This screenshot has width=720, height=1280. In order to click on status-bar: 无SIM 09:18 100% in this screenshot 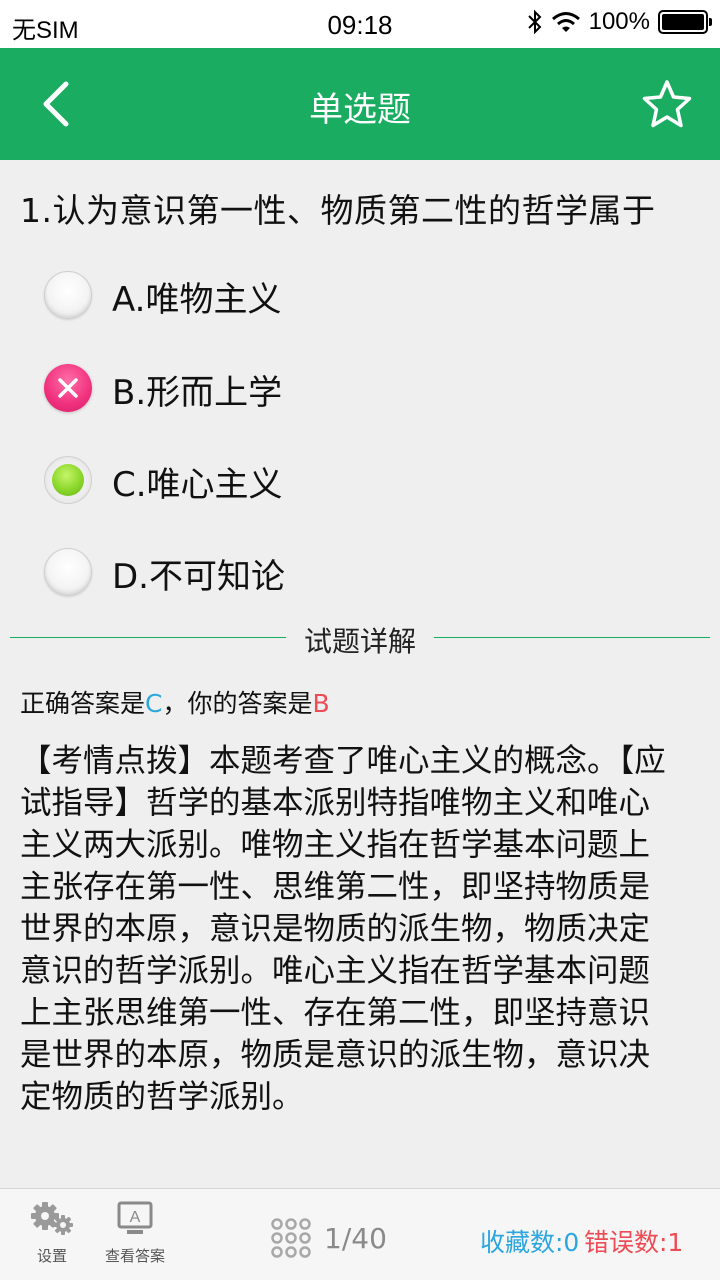, I will do `click(360, 24)`.